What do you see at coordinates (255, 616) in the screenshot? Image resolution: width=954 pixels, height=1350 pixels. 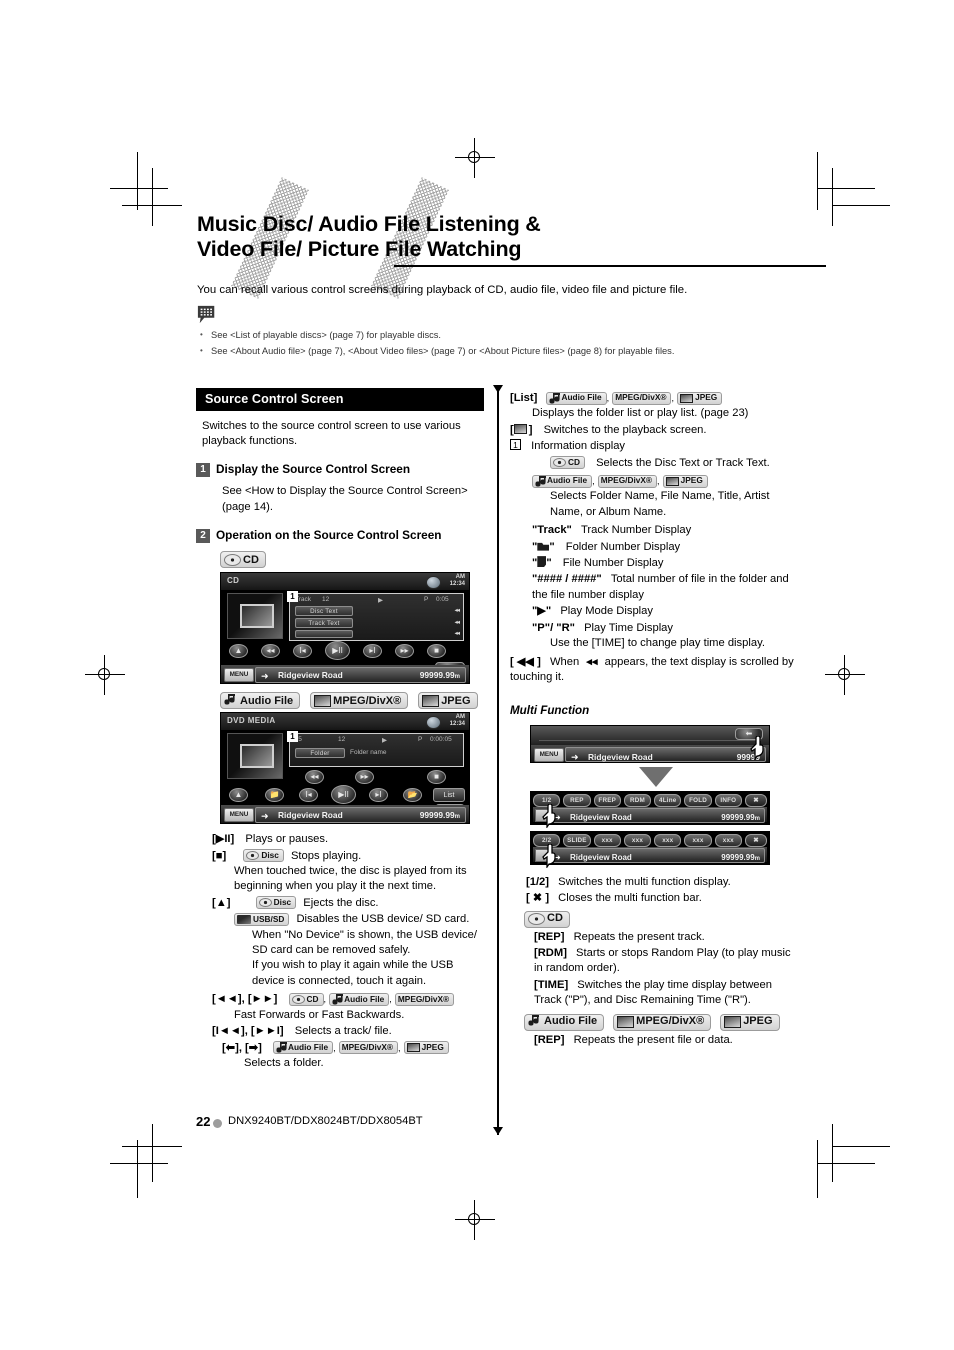 I see `album-art-placeholder` at bounding box center [255, 616].